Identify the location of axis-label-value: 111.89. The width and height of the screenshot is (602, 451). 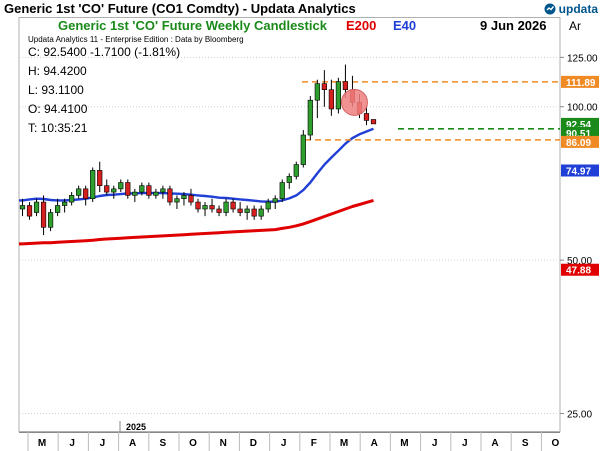
(581, 83).